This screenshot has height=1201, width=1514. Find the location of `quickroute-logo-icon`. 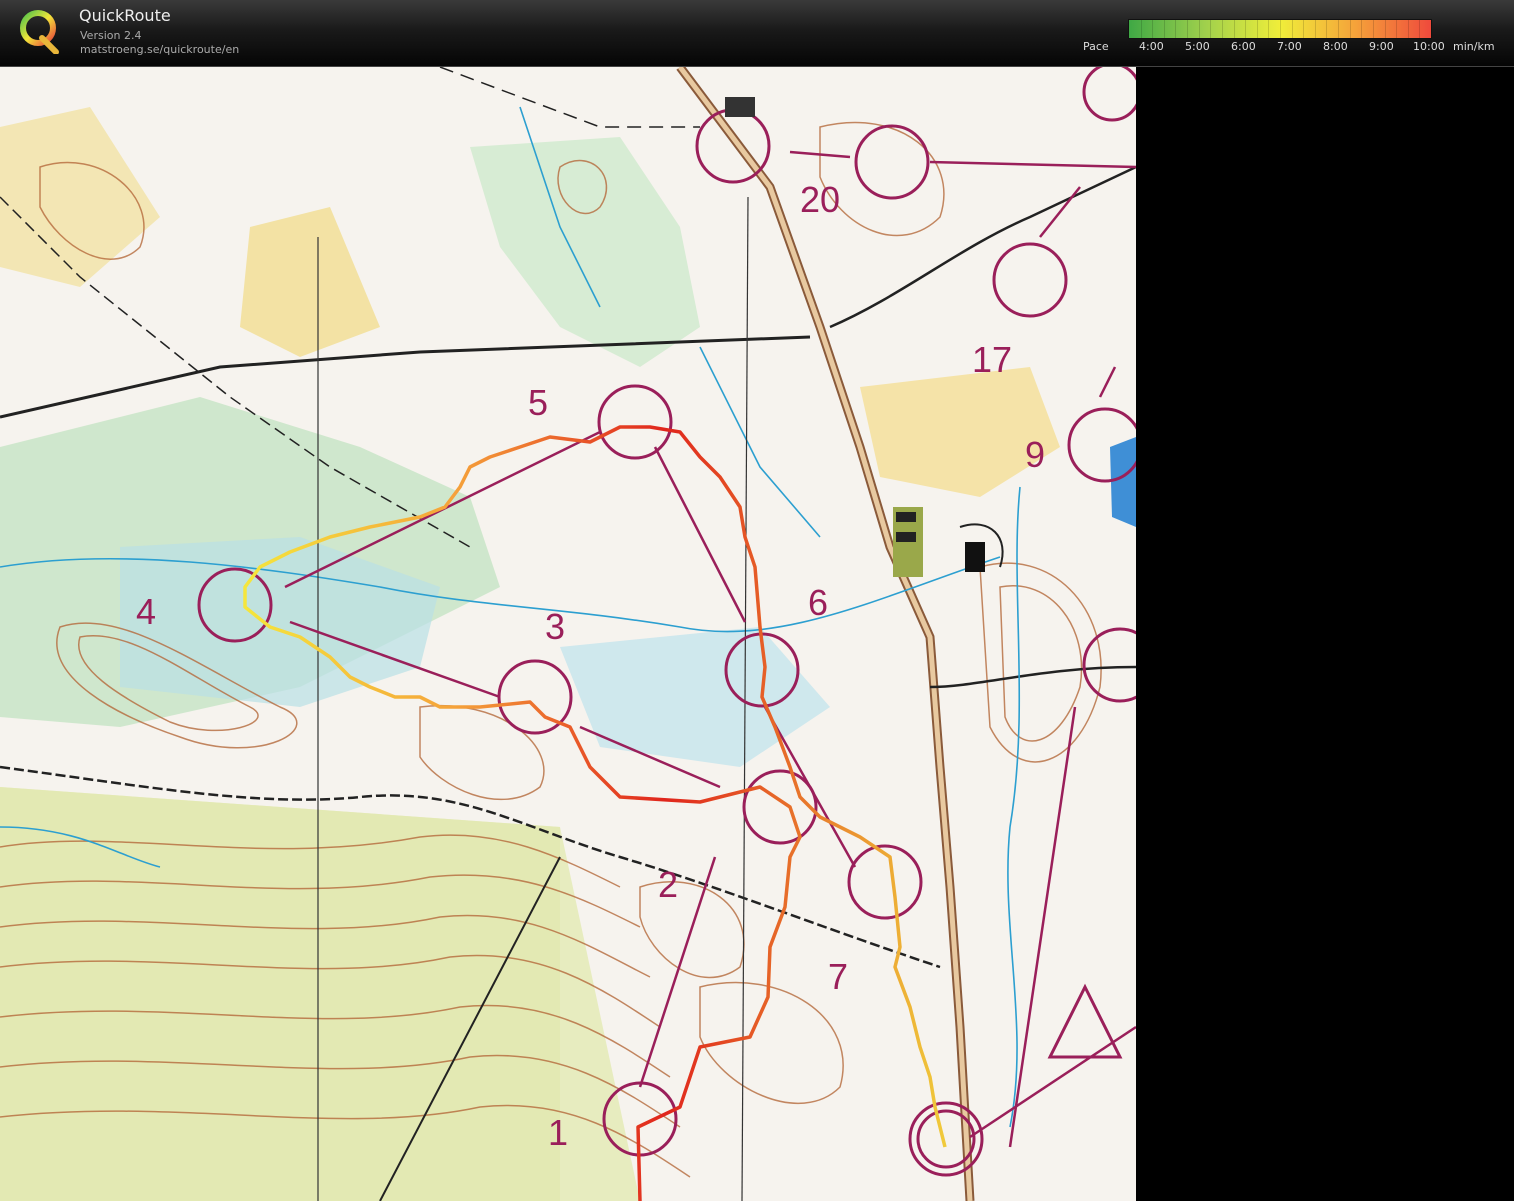

quickroute-logo-icon is located at coordinates (39, 32).